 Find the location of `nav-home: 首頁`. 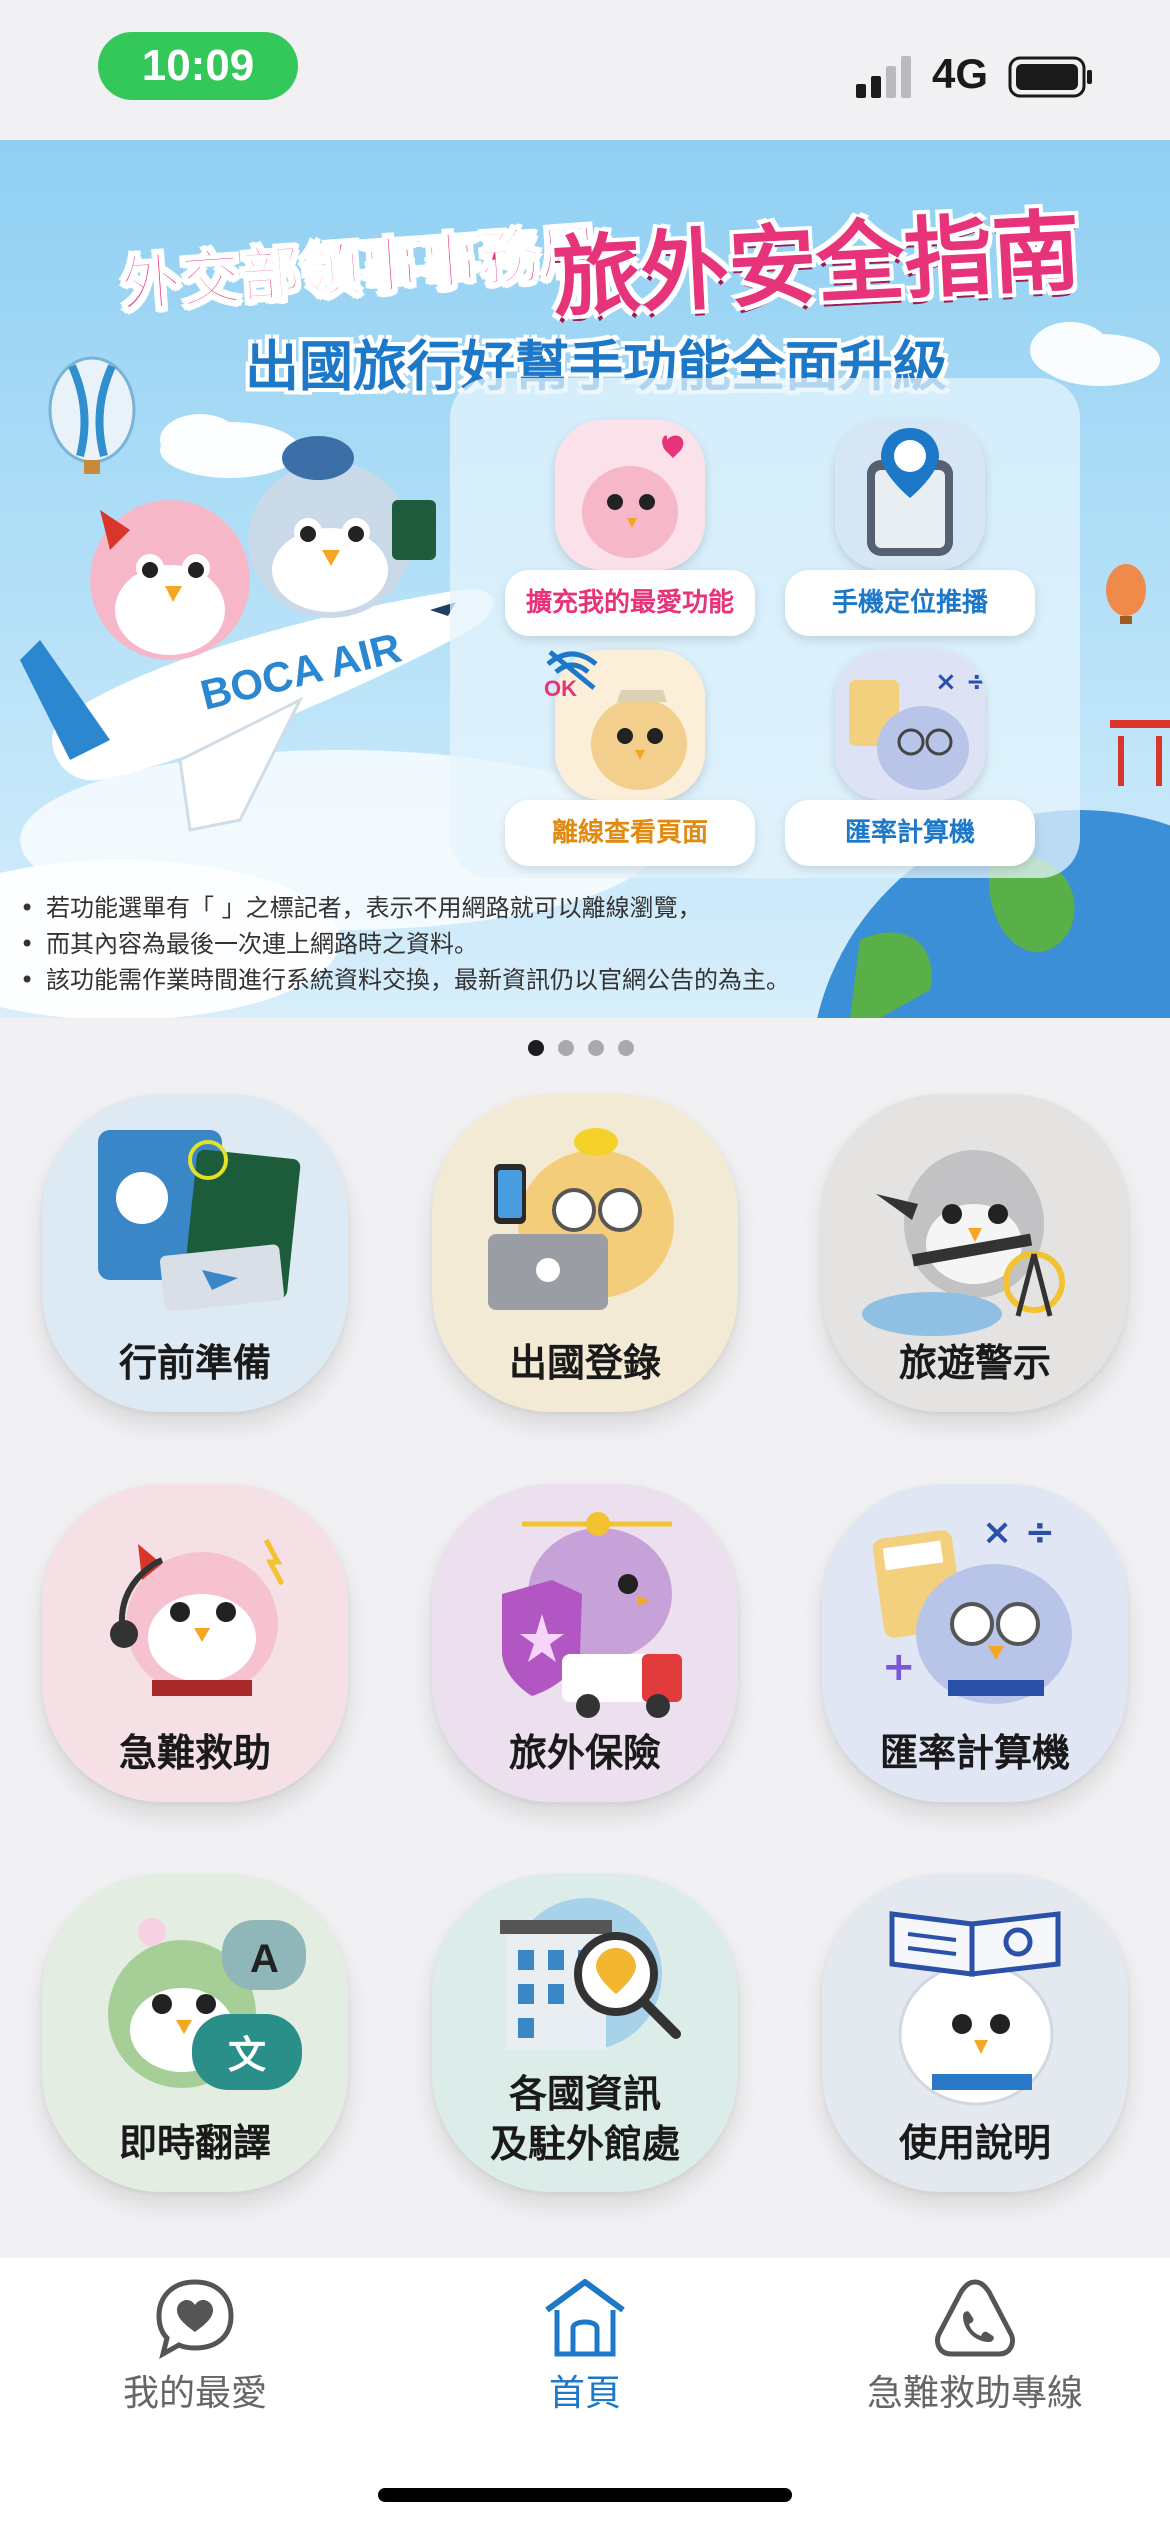

nav-home: 首頁 is located at coordinates (585, 2351).